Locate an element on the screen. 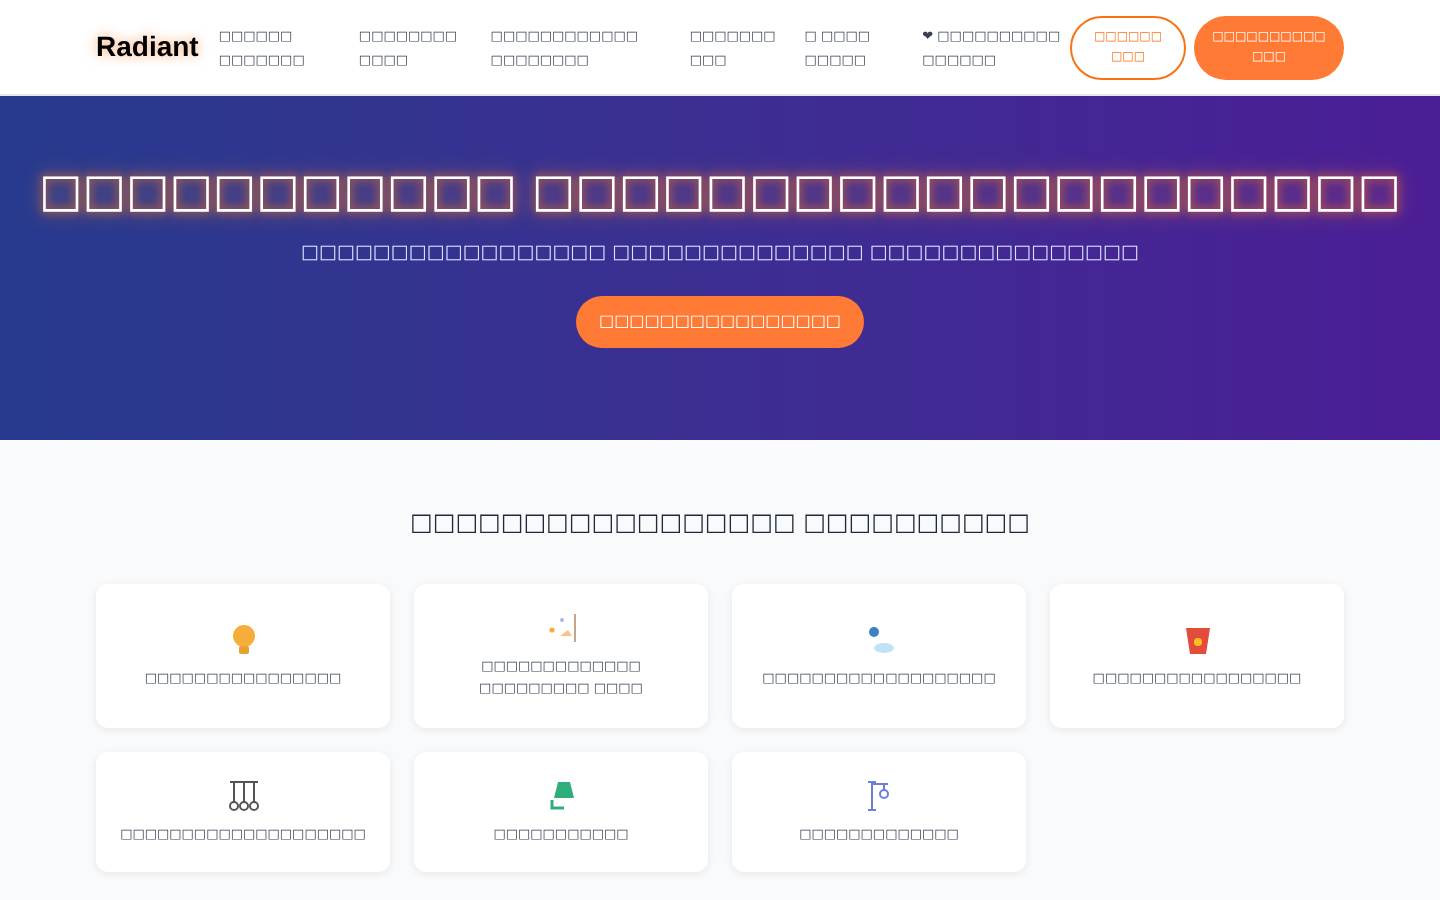  sparkles-icon is located at coordinates (561, 628).